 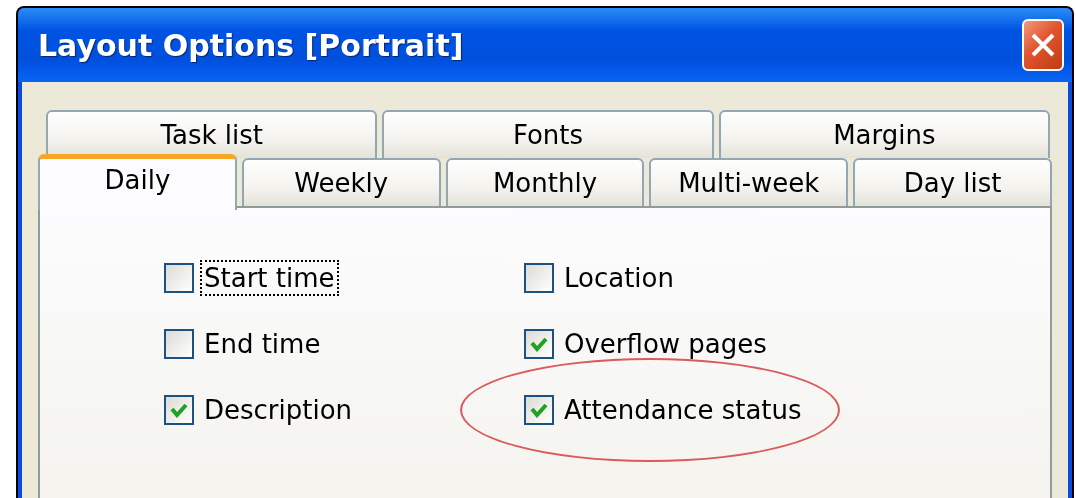 What do you see at coordinates (212, 134) in the screenshot?
I see `tab: Task list` at bounding box center [212, 134].